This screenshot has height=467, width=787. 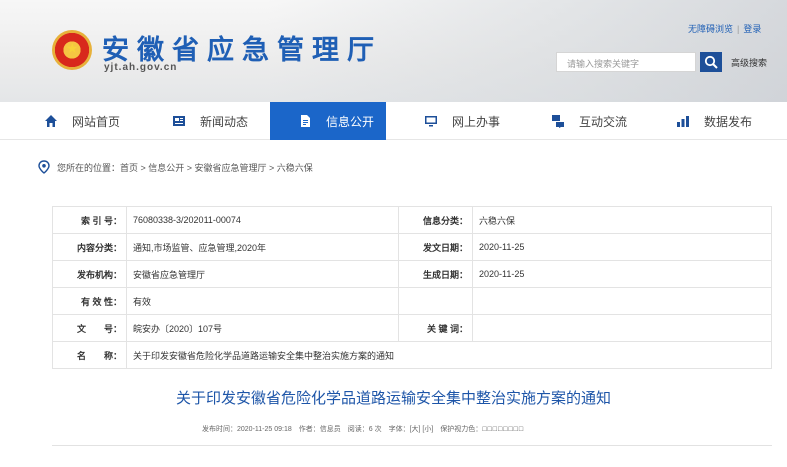 What do you see at coordinates (626, 62) in the screenshot?
I see `search-input: 请输入搜索关键字` at bounding box center [626, 62].